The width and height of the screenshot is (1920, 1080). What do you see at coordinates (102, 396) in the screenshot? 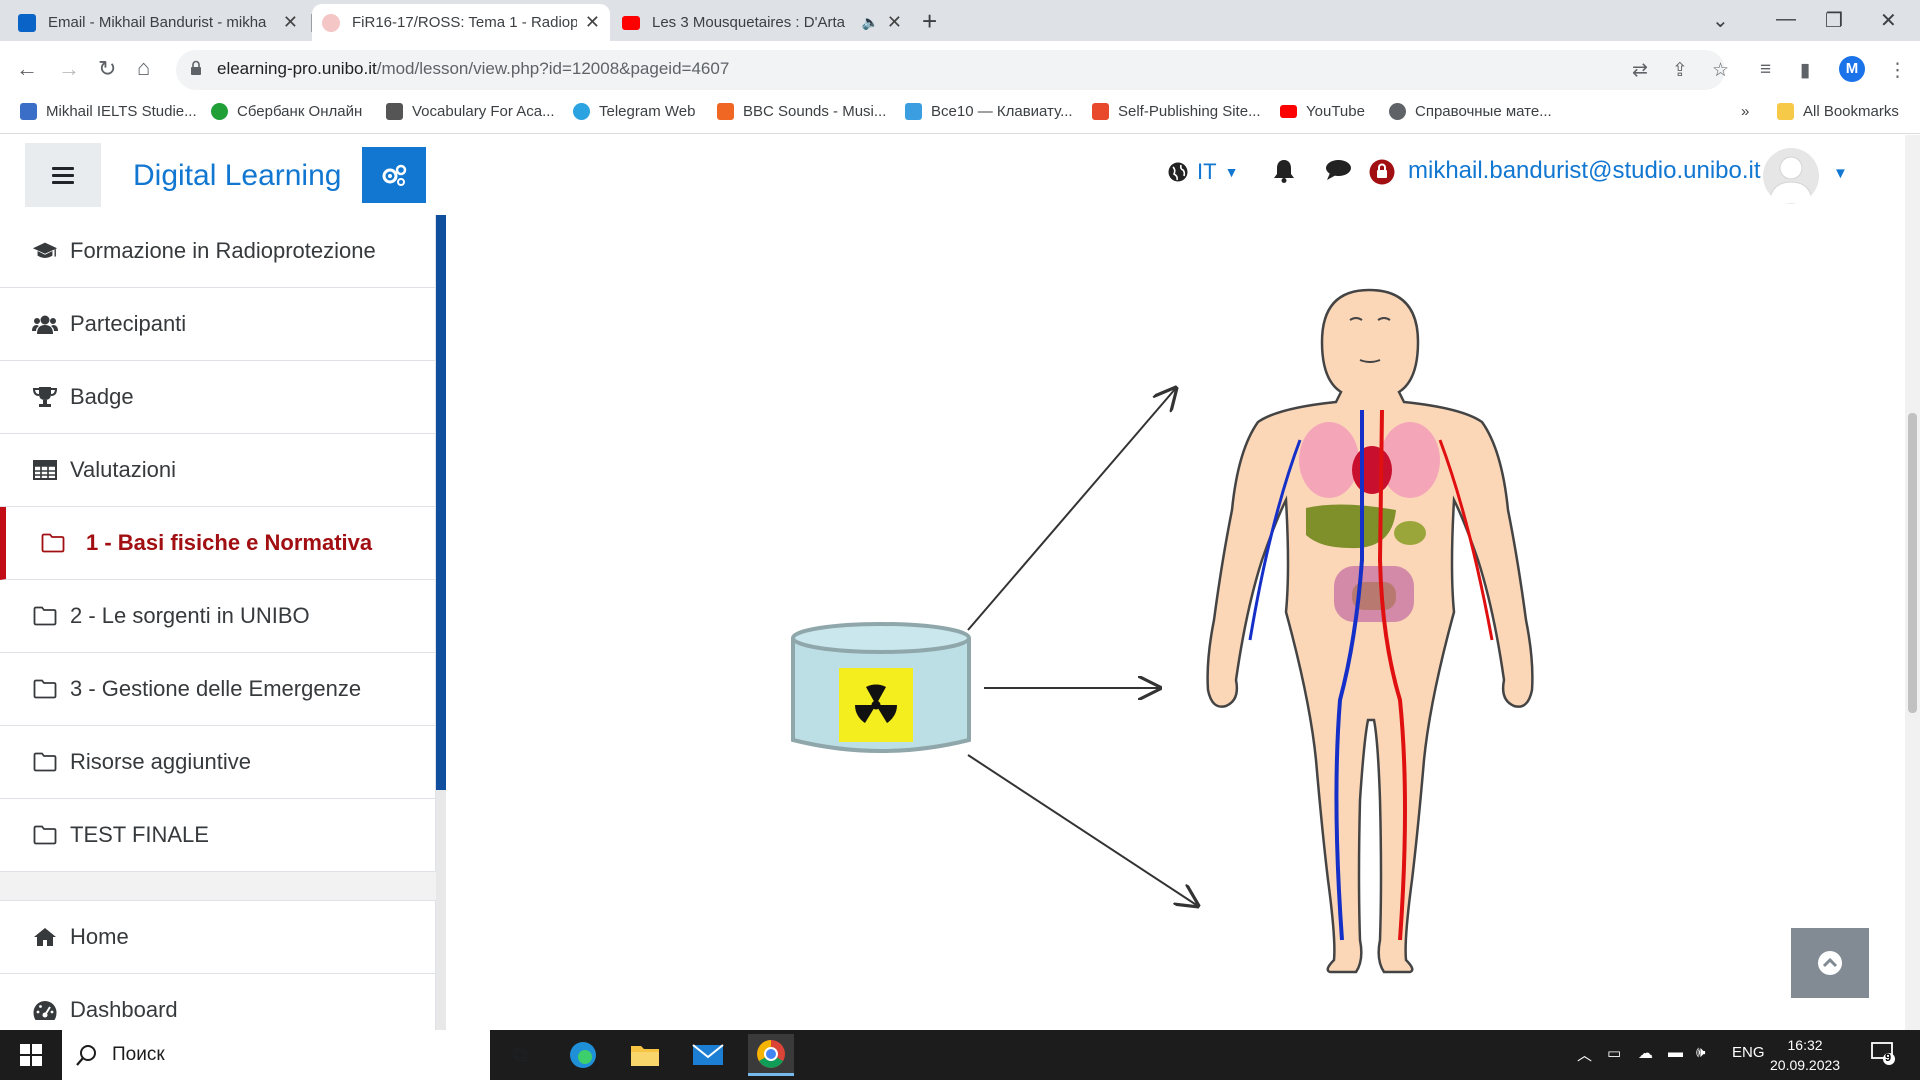
I see `sidebar-item-label: Badge` at bounding box center [102, 396].